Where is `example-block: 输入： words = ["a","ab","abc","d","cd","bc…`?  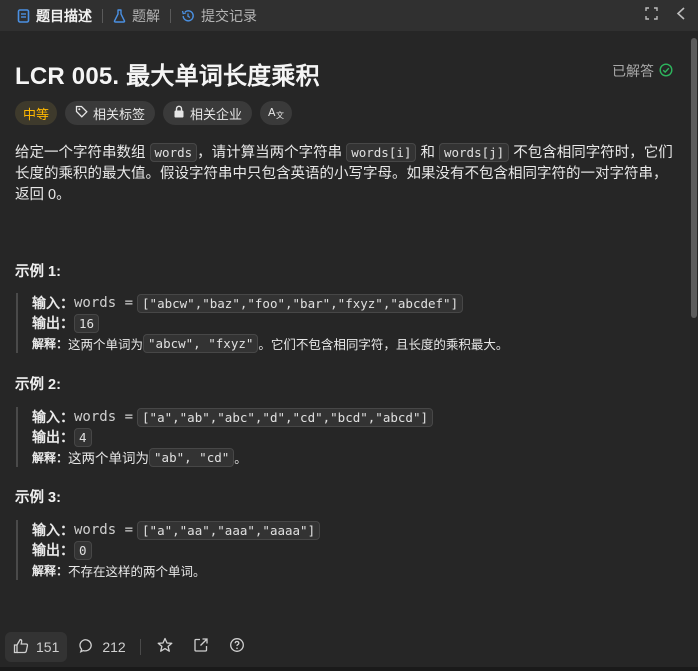
example-block: 输入： words = ["a","ab","abc","d","cd","bc… is located at coordinates (224, 437).